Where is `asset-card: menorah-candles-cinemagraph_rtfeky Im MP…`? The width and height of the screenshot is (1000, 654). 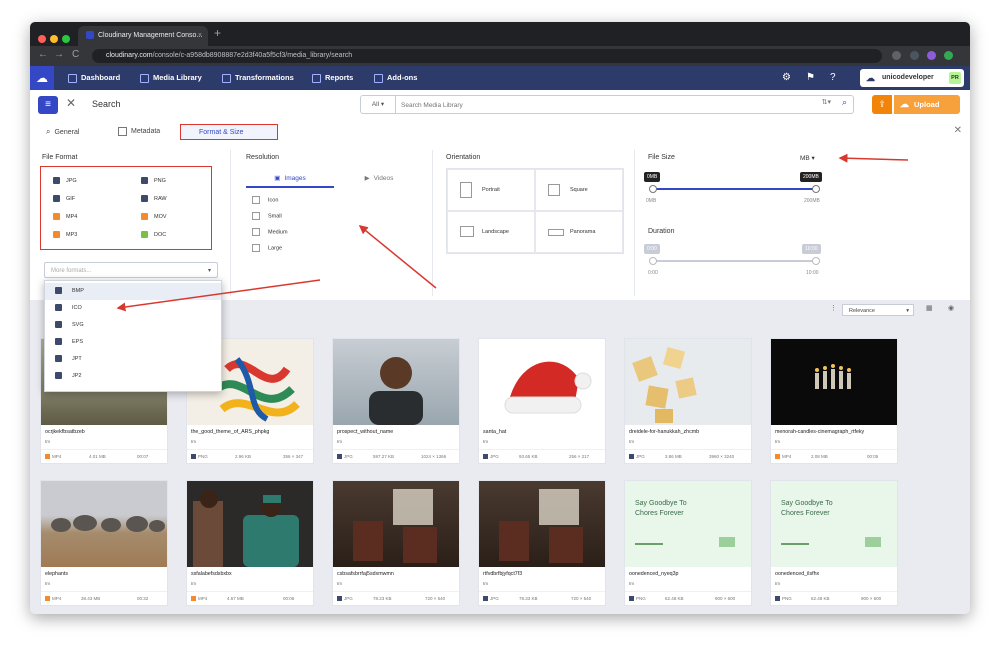 asset-card: menorah-candles-cinemagraph_rtfeky Im MP… is located at coordinates (834, 401).